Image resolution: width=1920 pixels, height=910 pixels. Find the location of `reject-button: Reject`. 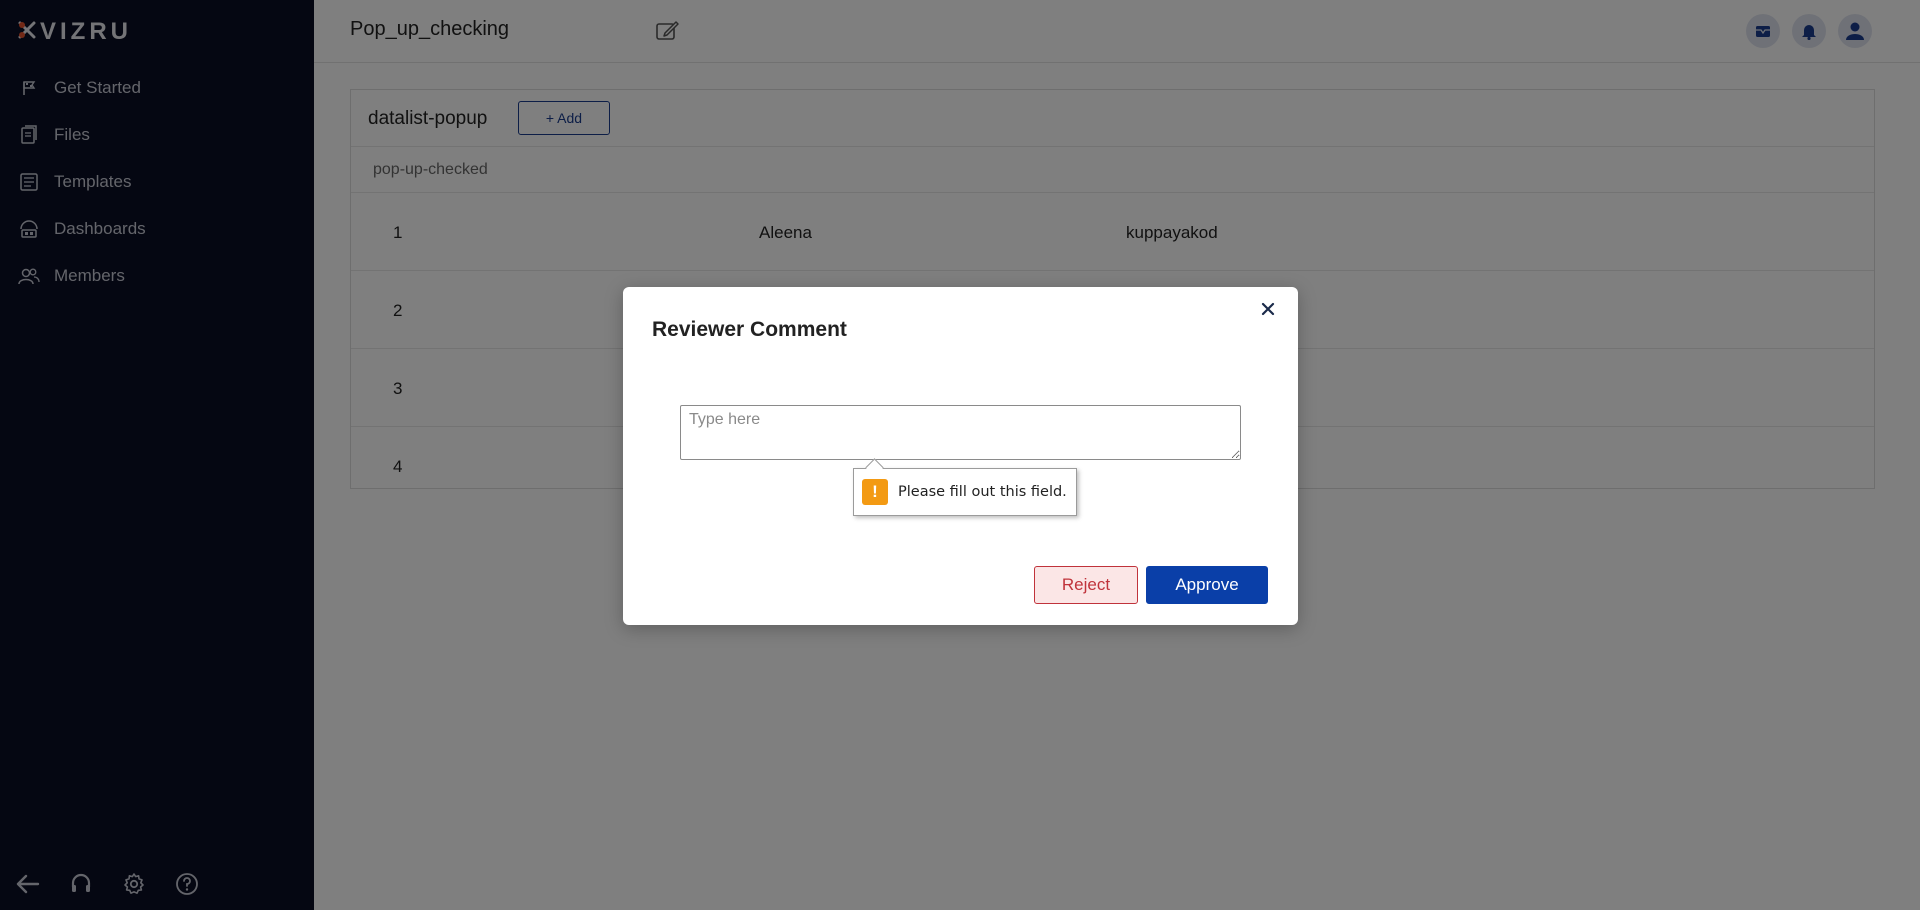

reject-button: Reject is located at coordinates (1086, 585).